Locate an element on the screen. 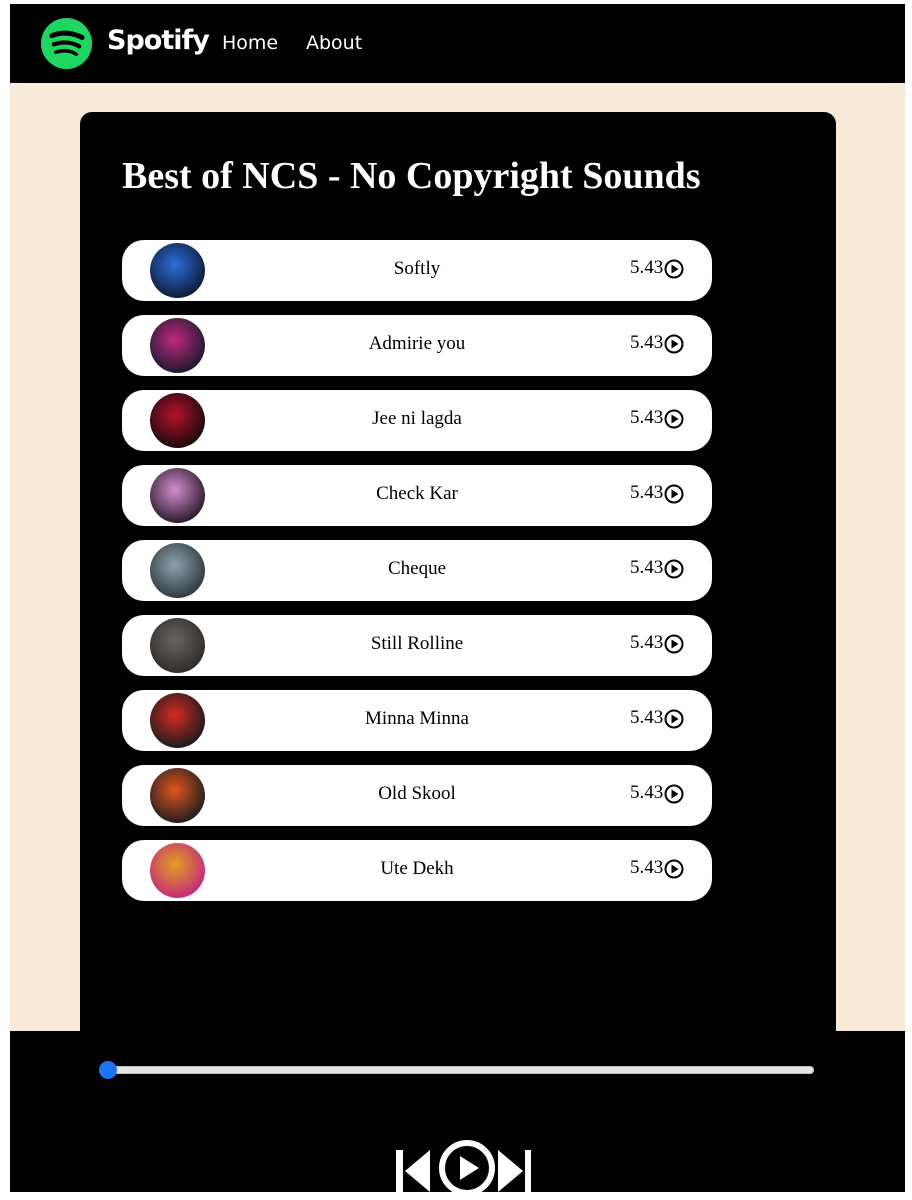 The height and width of the screenshot is (1200, 912). song-item: Jee ni lagda 5.43 is located at coordinates (417, 420).